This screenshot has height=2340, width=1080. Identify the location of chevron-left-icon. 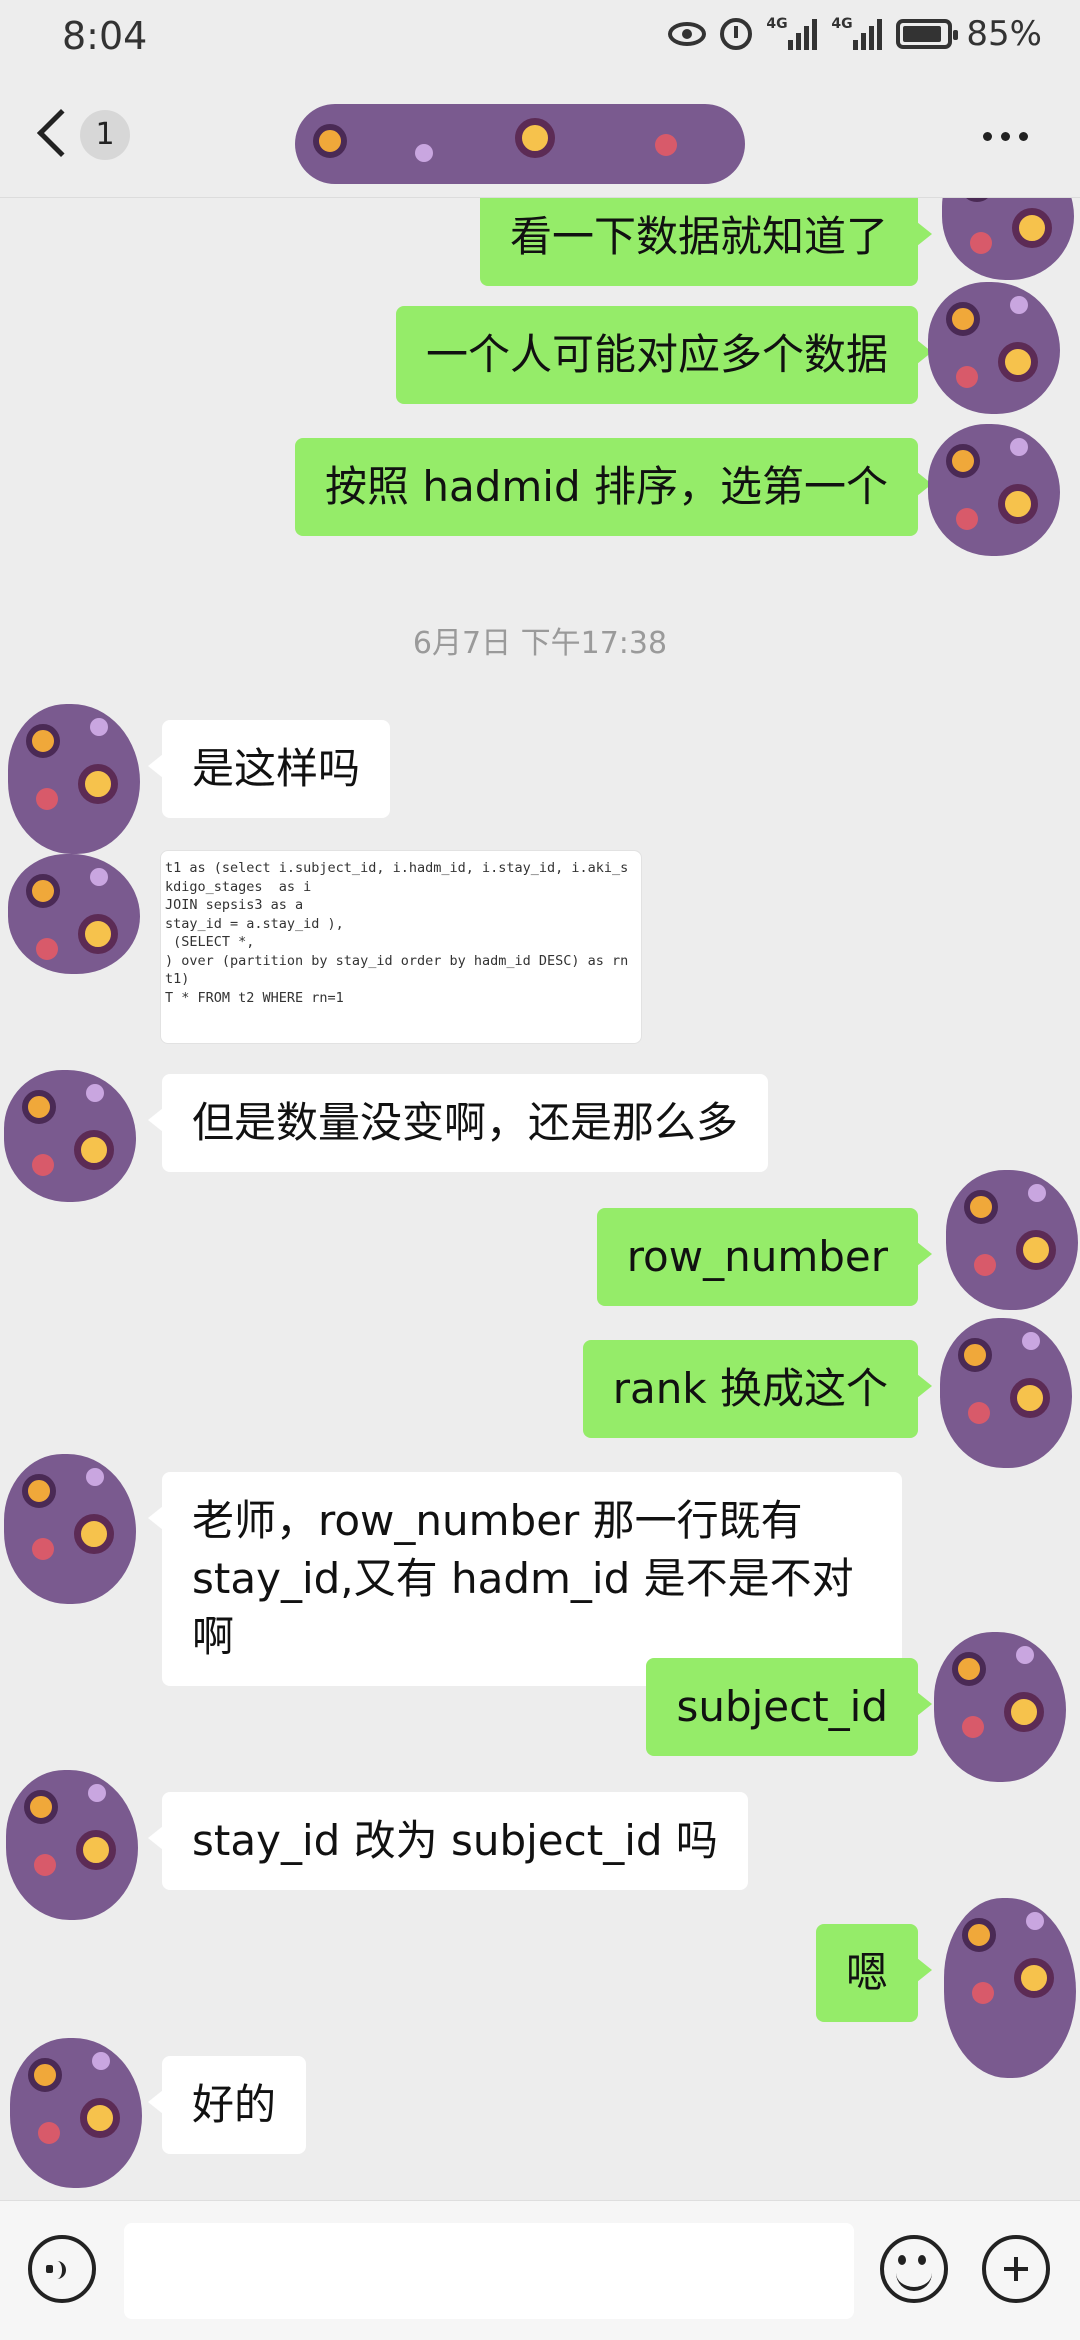
(61, 133).